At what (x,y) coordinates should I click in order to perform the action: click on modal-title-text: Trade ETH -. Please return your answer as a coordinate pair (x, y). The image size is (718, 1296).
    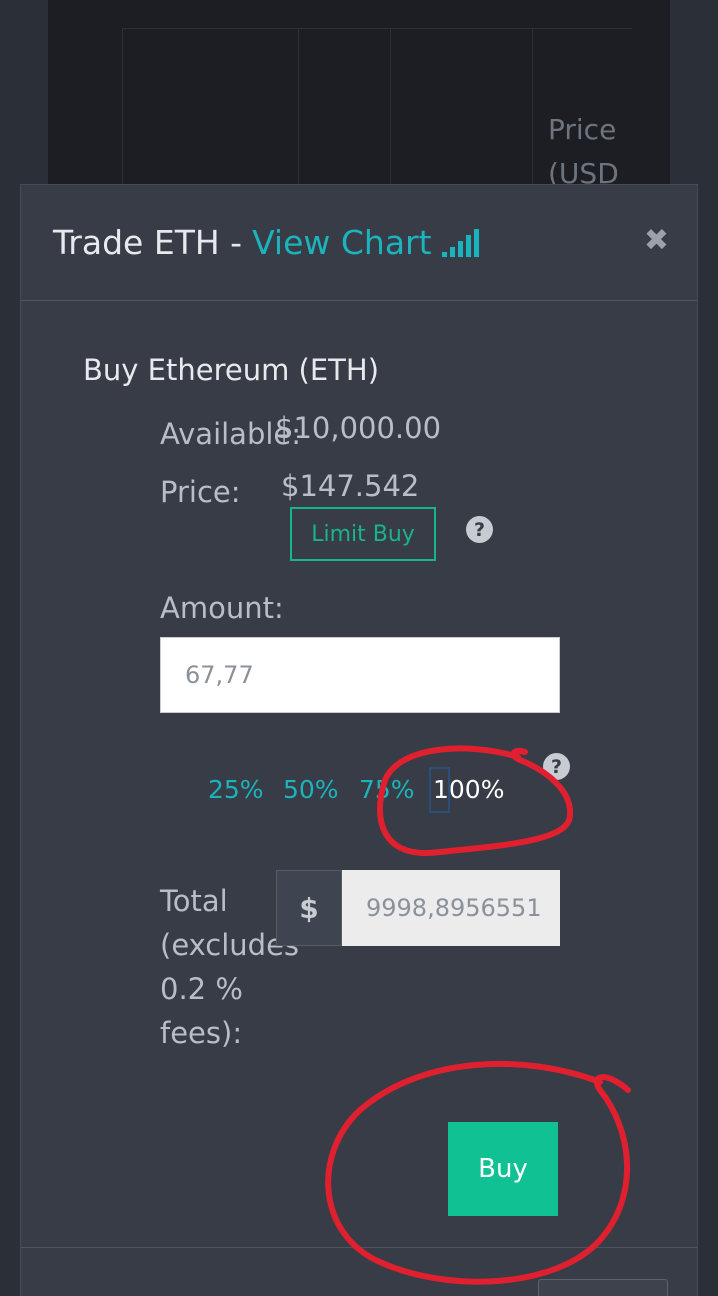
    Looking at the image, I should click on (148, 242).